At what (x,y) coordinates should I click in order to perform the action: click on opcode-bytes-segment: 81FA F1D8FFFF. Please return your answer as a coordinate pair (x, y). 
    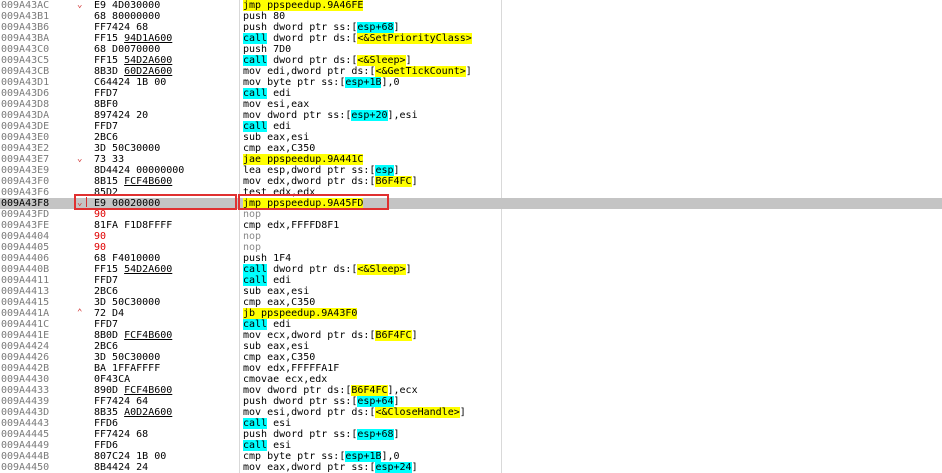
    Looking at the image, I should click on (133, 225).